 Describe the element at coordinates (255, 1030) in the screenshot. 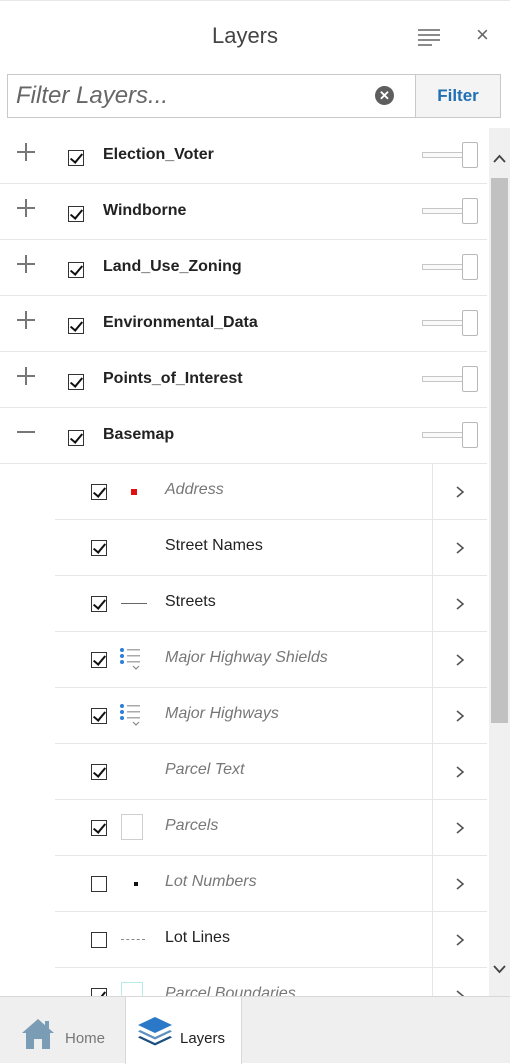

I see `footer-tab-bar: Home Layers` at that location.